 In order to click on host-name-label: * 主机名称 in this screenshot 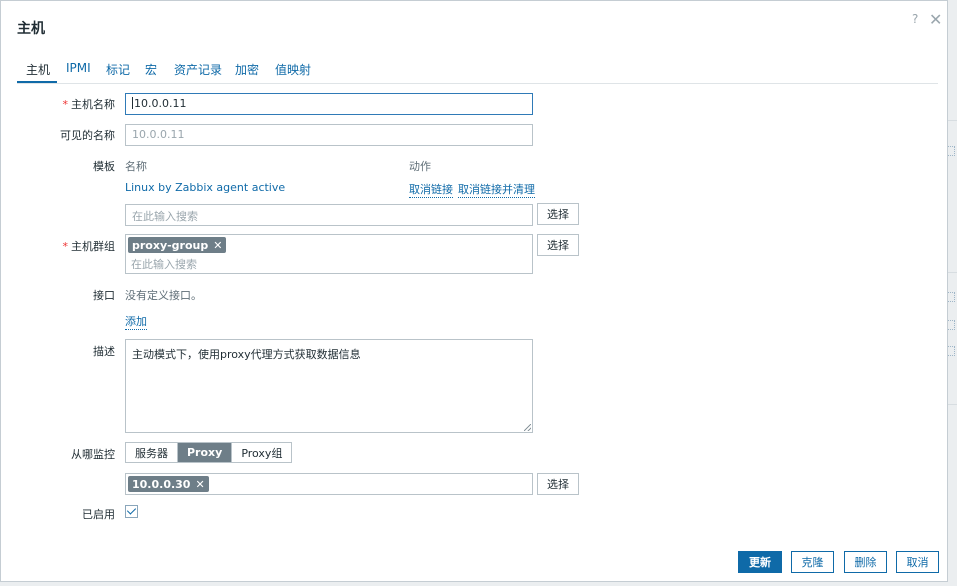, I will do `click(89, 104)`.